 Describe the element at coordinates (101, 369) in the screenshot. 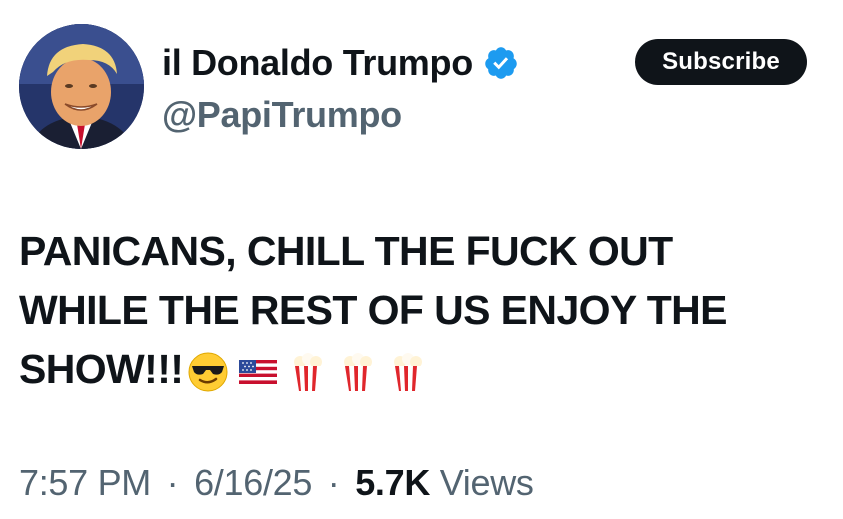

I see `tweet-line: SHOW!!!` at that location.